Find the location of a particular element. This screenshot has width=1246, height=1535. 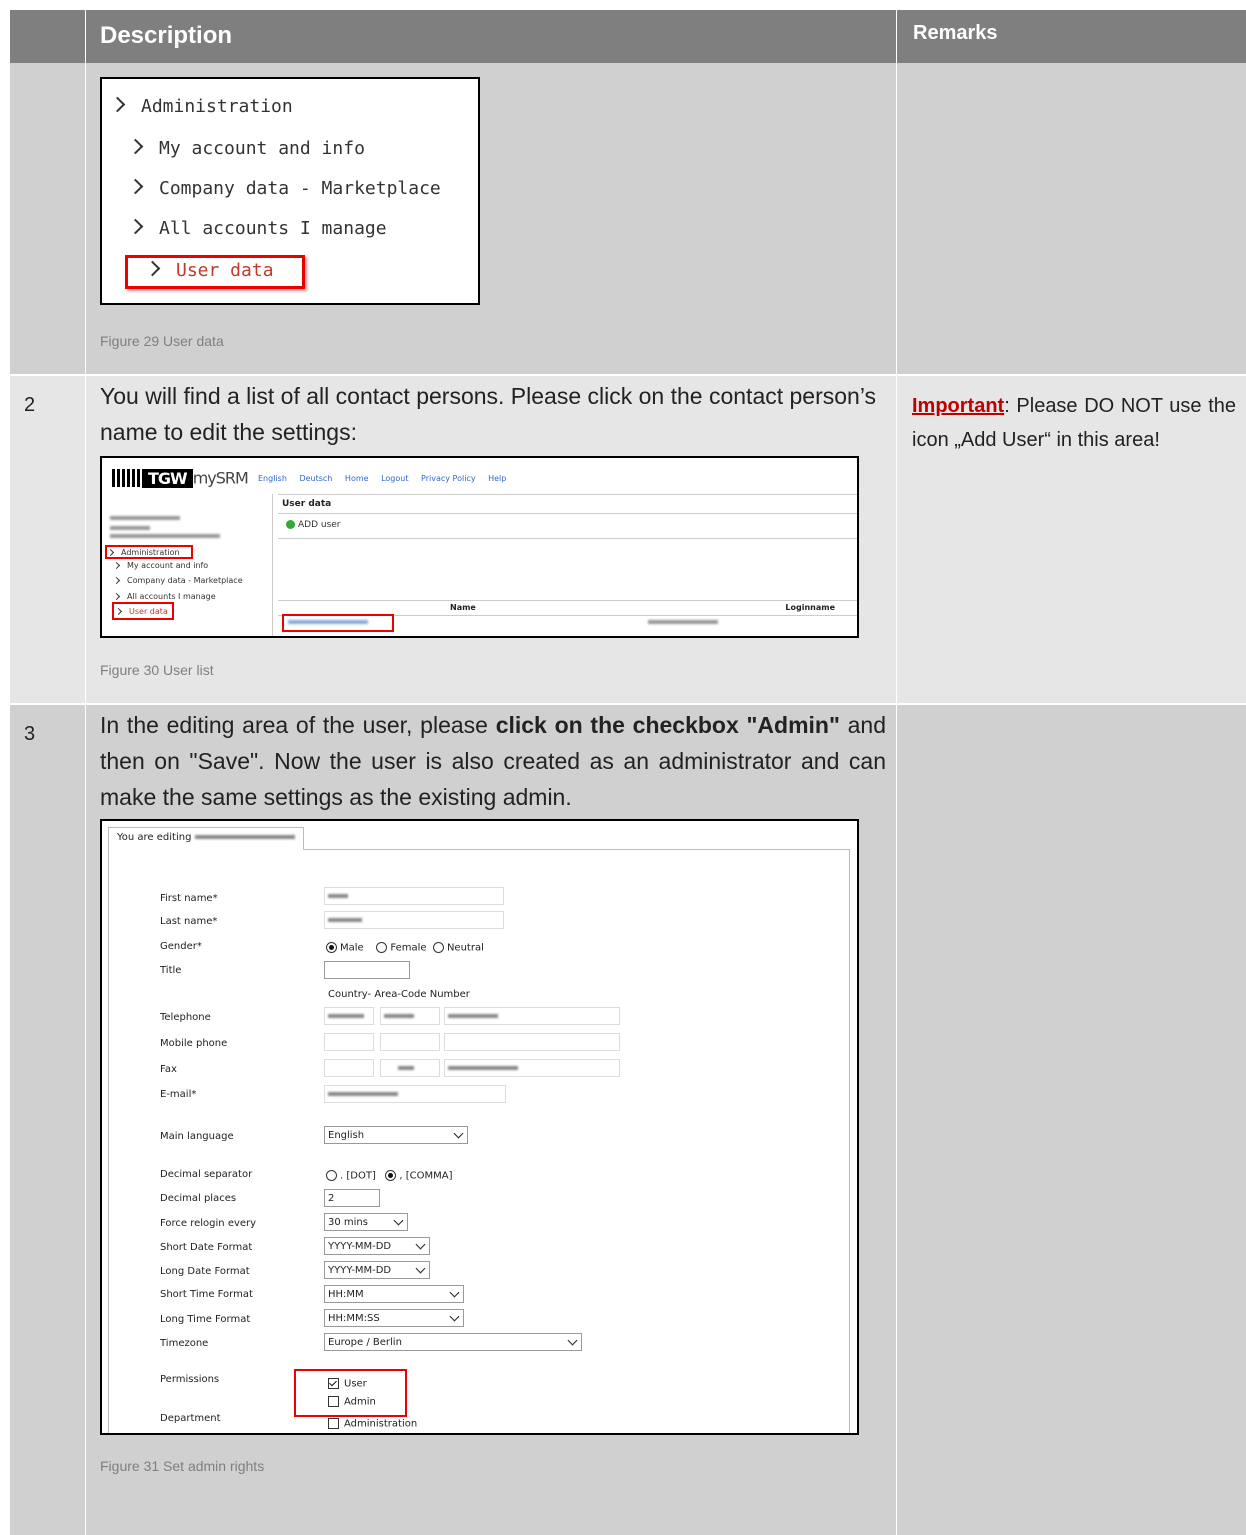

telephone-area-input is located at coordinates (410, 1016).